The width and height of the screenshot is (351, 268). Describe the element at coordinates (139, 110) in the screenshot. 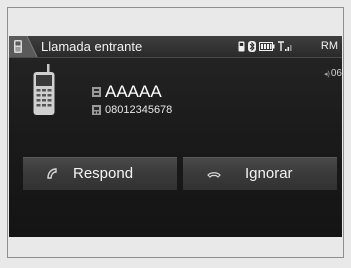

I see `caller-number: 08012345678` at that location.